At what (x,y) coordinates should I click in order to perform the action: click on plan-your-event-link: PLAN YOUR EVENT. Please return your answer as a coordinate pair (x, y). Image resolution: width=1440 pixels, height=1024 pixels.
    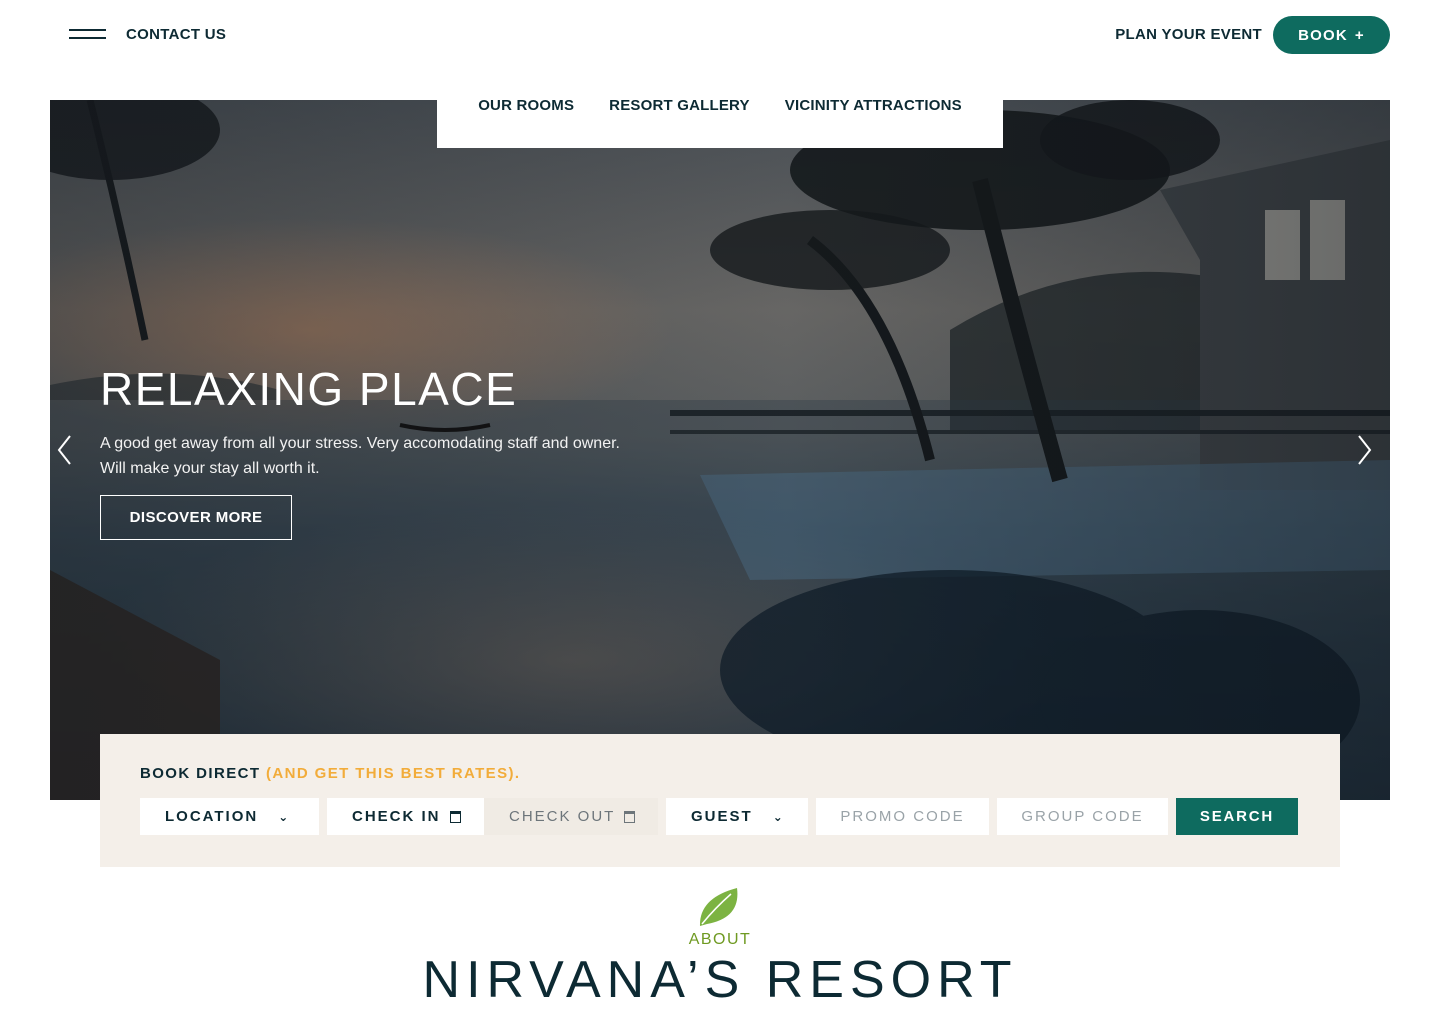
    Looking at the image, I should click on (1188, 34).